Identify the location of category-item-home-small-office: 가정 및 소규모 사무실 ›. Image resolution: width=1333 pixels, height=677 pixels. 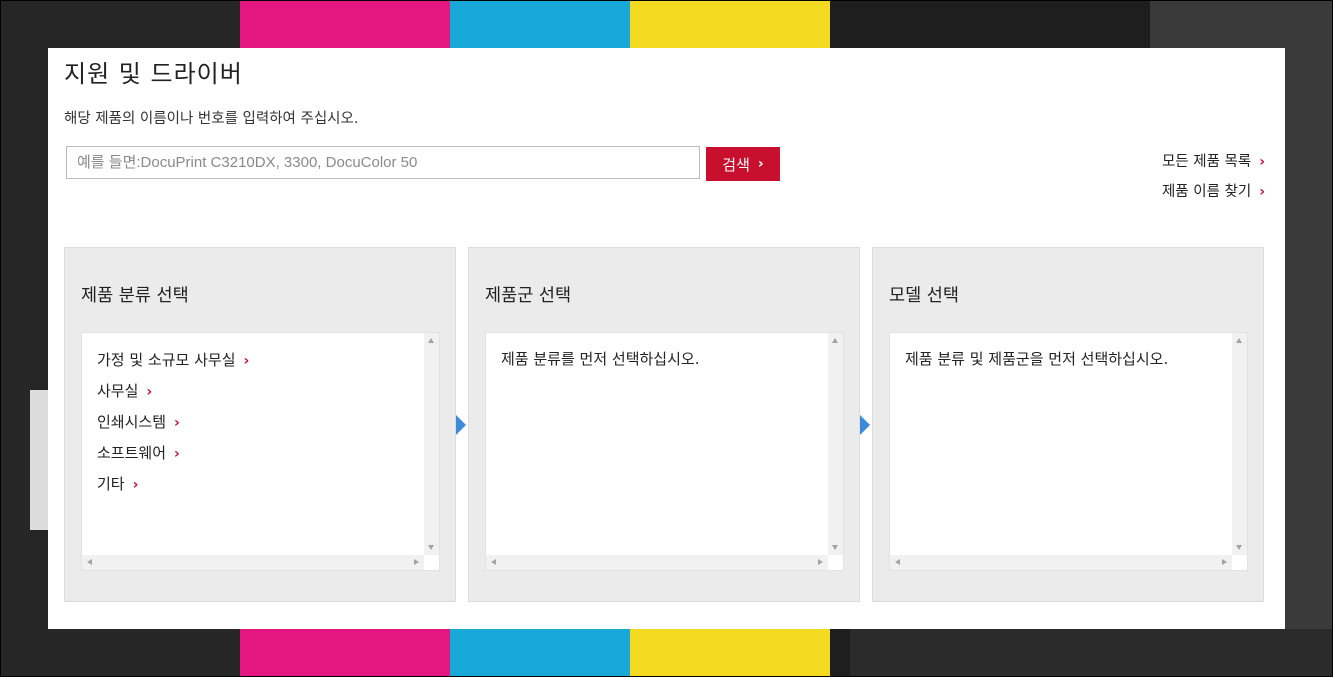
(253, 360).